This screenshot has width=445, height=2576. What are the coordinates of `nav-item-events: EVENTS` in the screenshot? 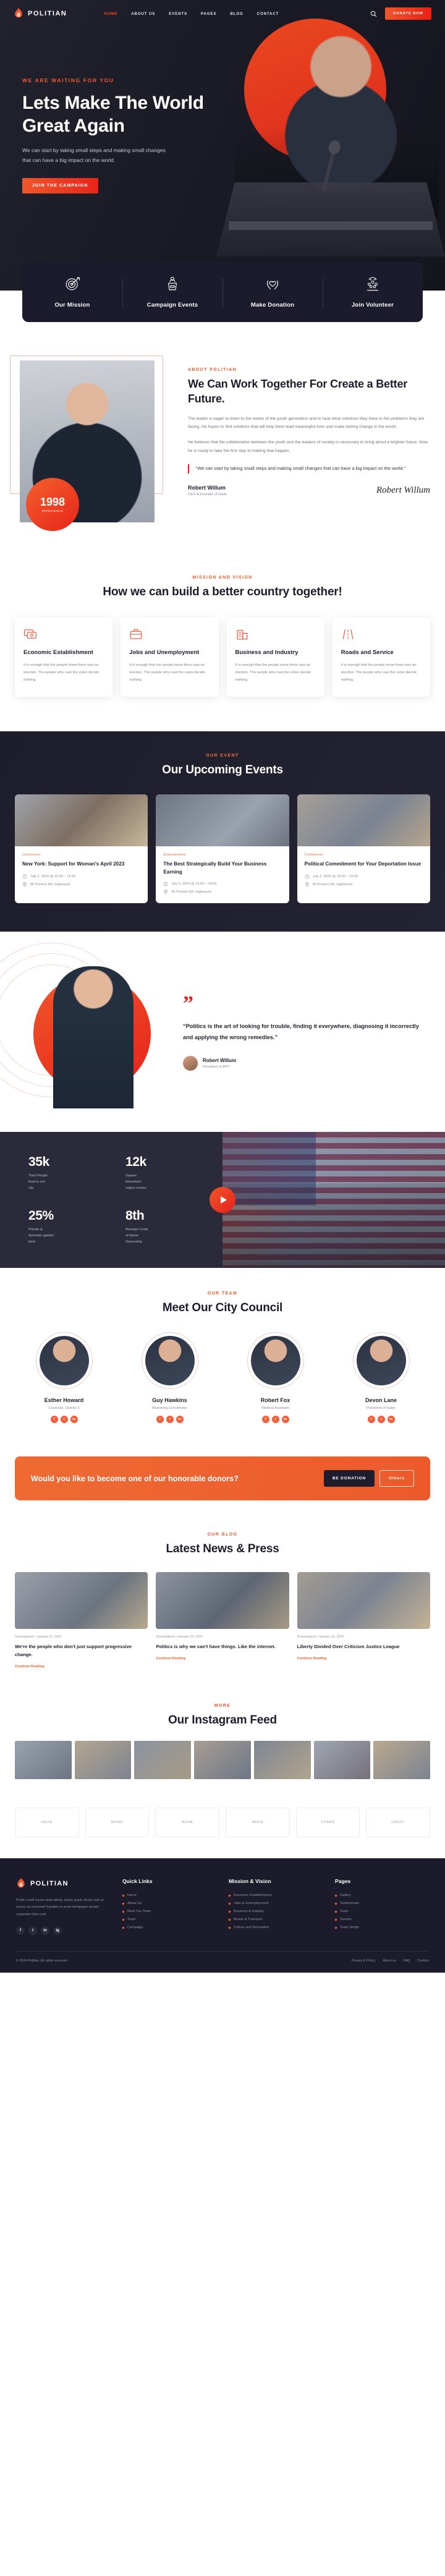 It's located at (178, 14).